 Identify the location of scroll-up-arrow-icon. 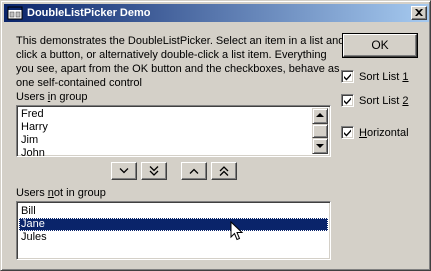
(320, 115).